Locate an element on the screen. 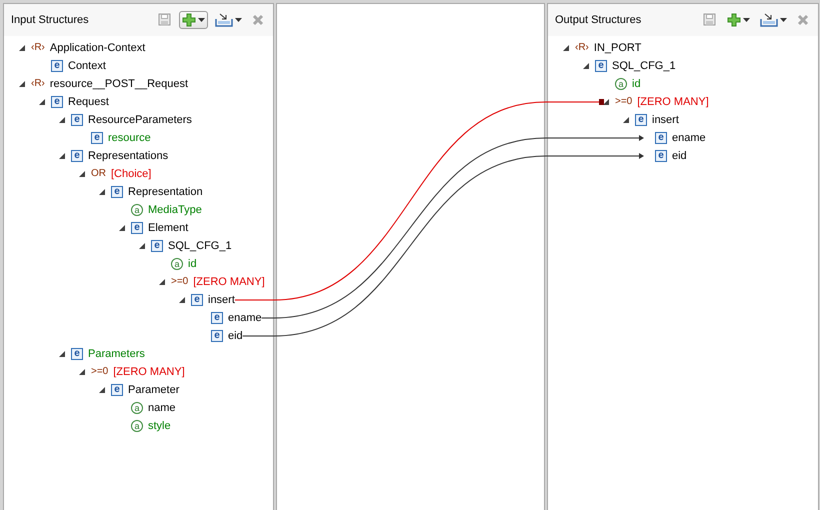 This screenshot has height=510, width=820. node-label: Context is located at coordinates (87, 66).